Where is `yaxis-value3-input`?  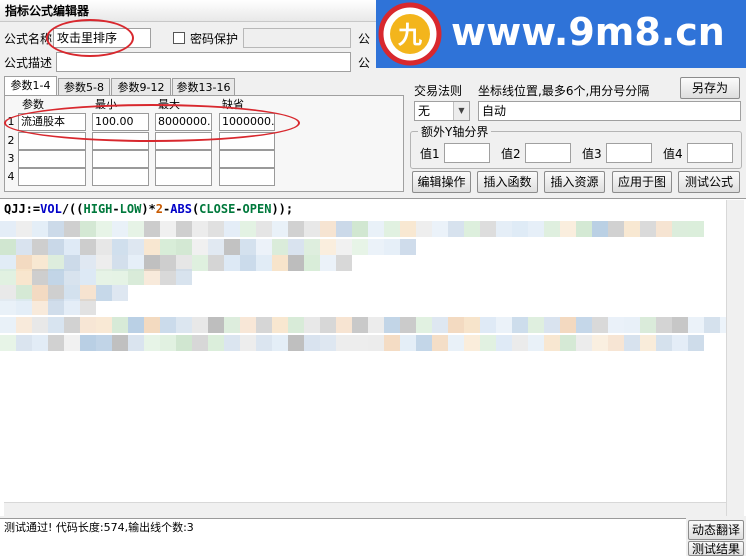
yaxis-value3-input is located at coordinates (629, 153).